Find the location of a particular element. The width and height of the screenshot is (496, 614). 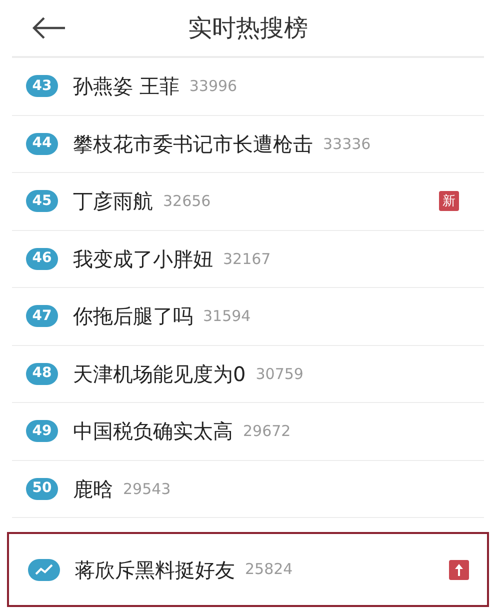

rank-badge: 43 is located at coordinates (42, 86).